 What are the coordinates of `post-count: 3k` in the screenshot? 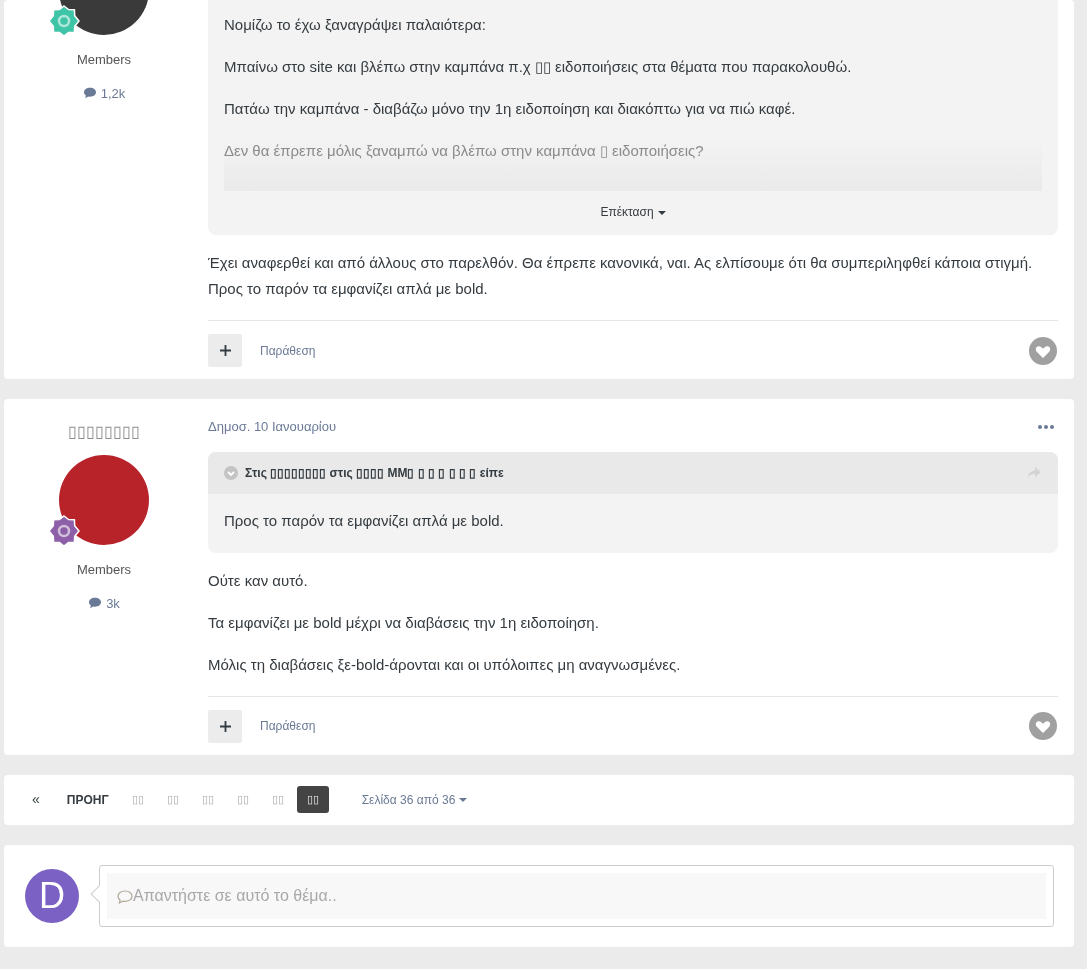 It's located at (113, 603).